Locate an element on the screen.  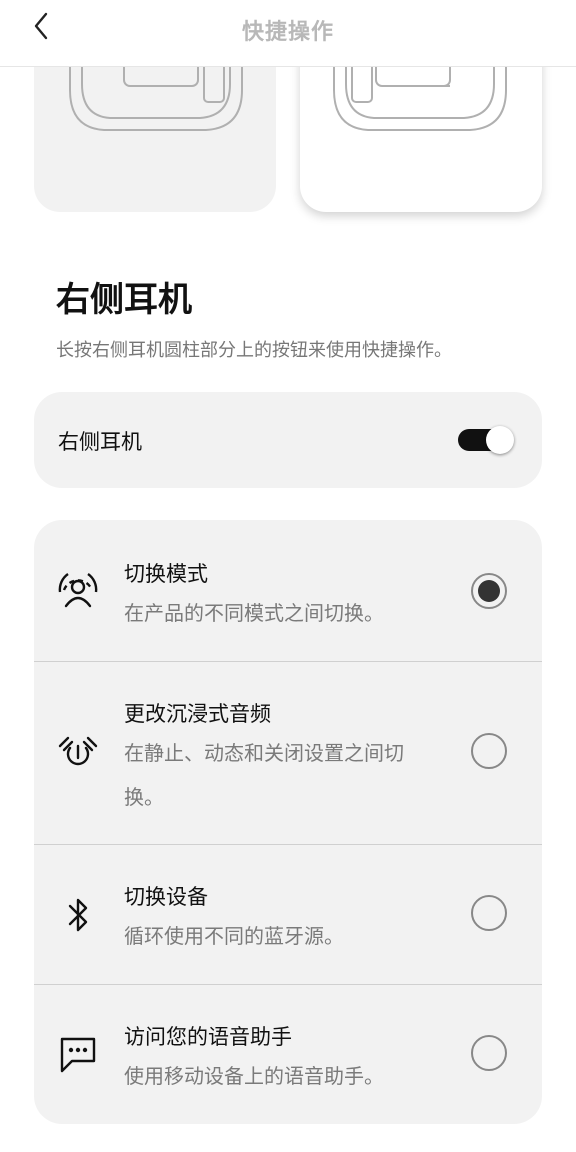
option-switch-mode: 切换模式 在产品的不同模式之间切换。 is located at coordinates (288, 590).